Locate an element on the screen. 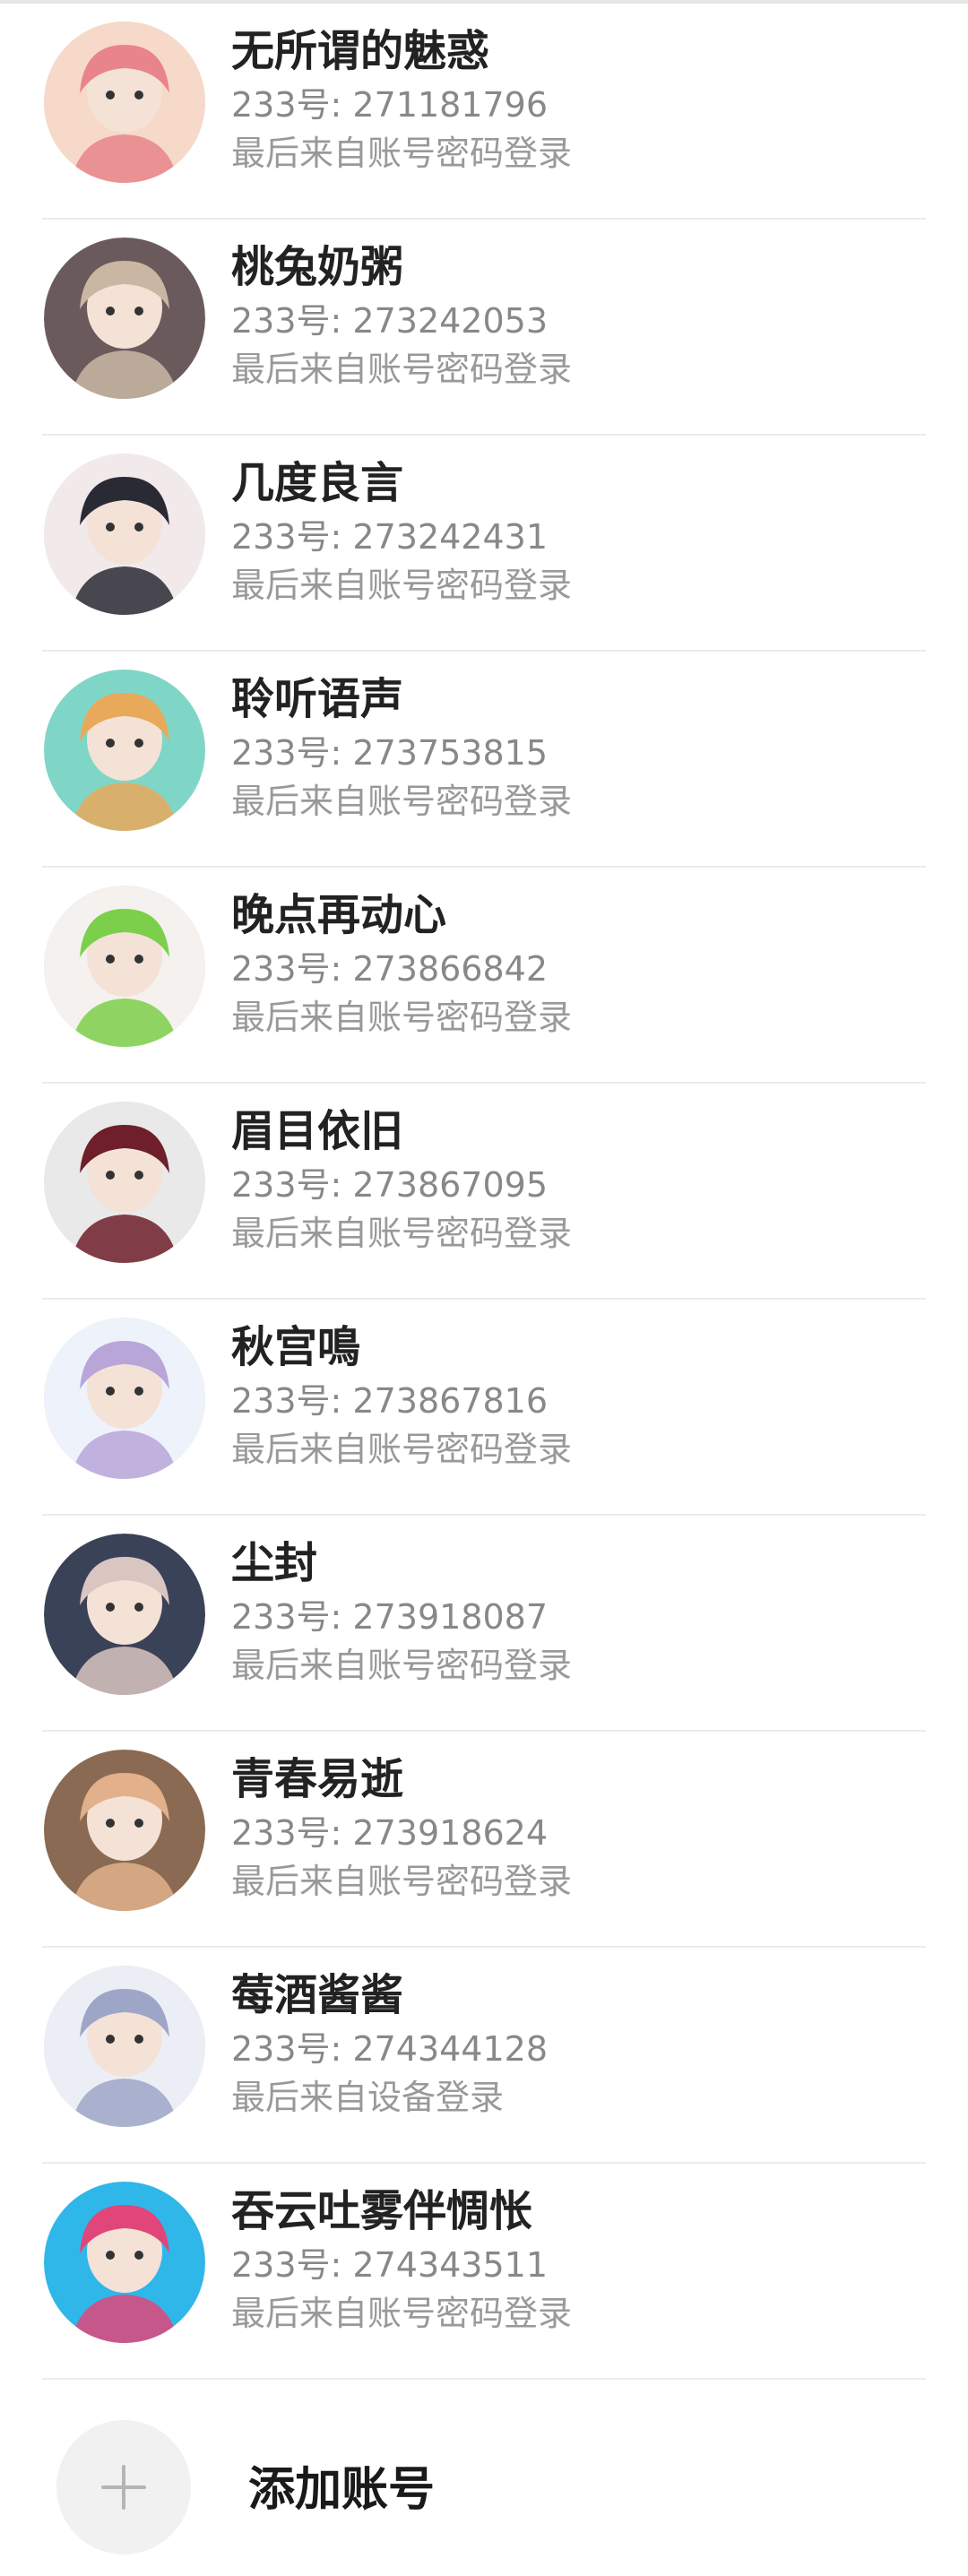  account-uid: 233号: 274343511 is located at coordinates (390, 2265).